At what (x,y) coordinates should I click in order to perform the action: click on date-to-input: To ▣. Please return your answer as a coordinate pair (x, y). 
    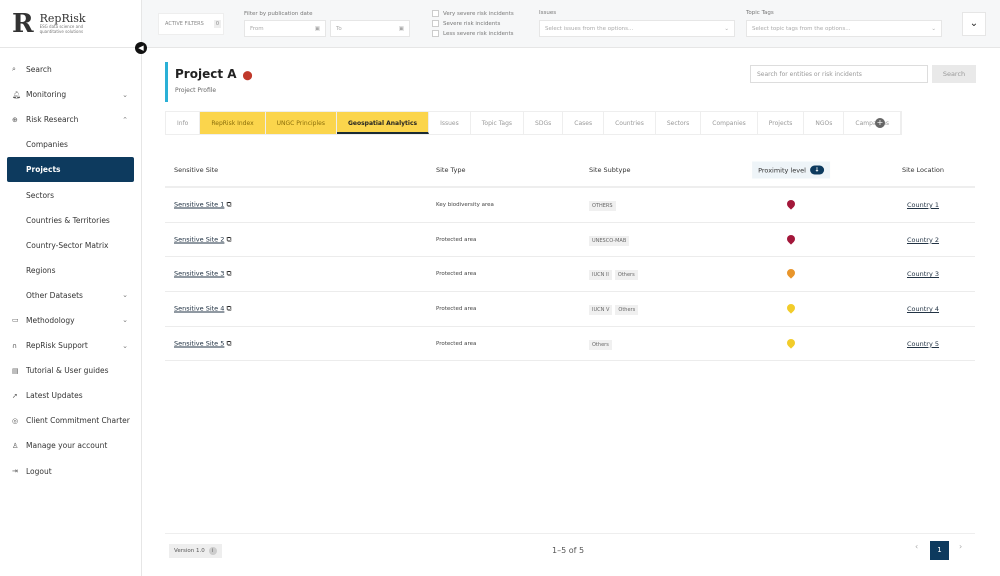
    Looking at the image, I should click on (370, 28).